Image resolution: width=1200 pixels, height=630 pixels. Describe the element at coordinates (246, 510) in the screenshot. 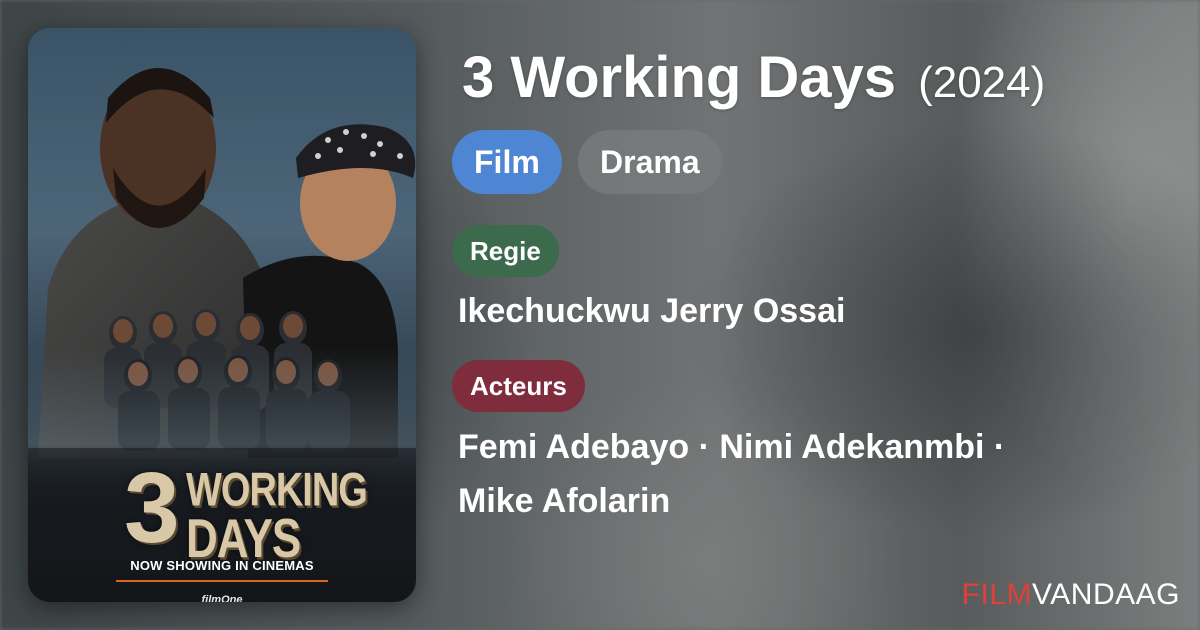

I see `poster-title-logo: 3 WORKING DAYS` at that location.